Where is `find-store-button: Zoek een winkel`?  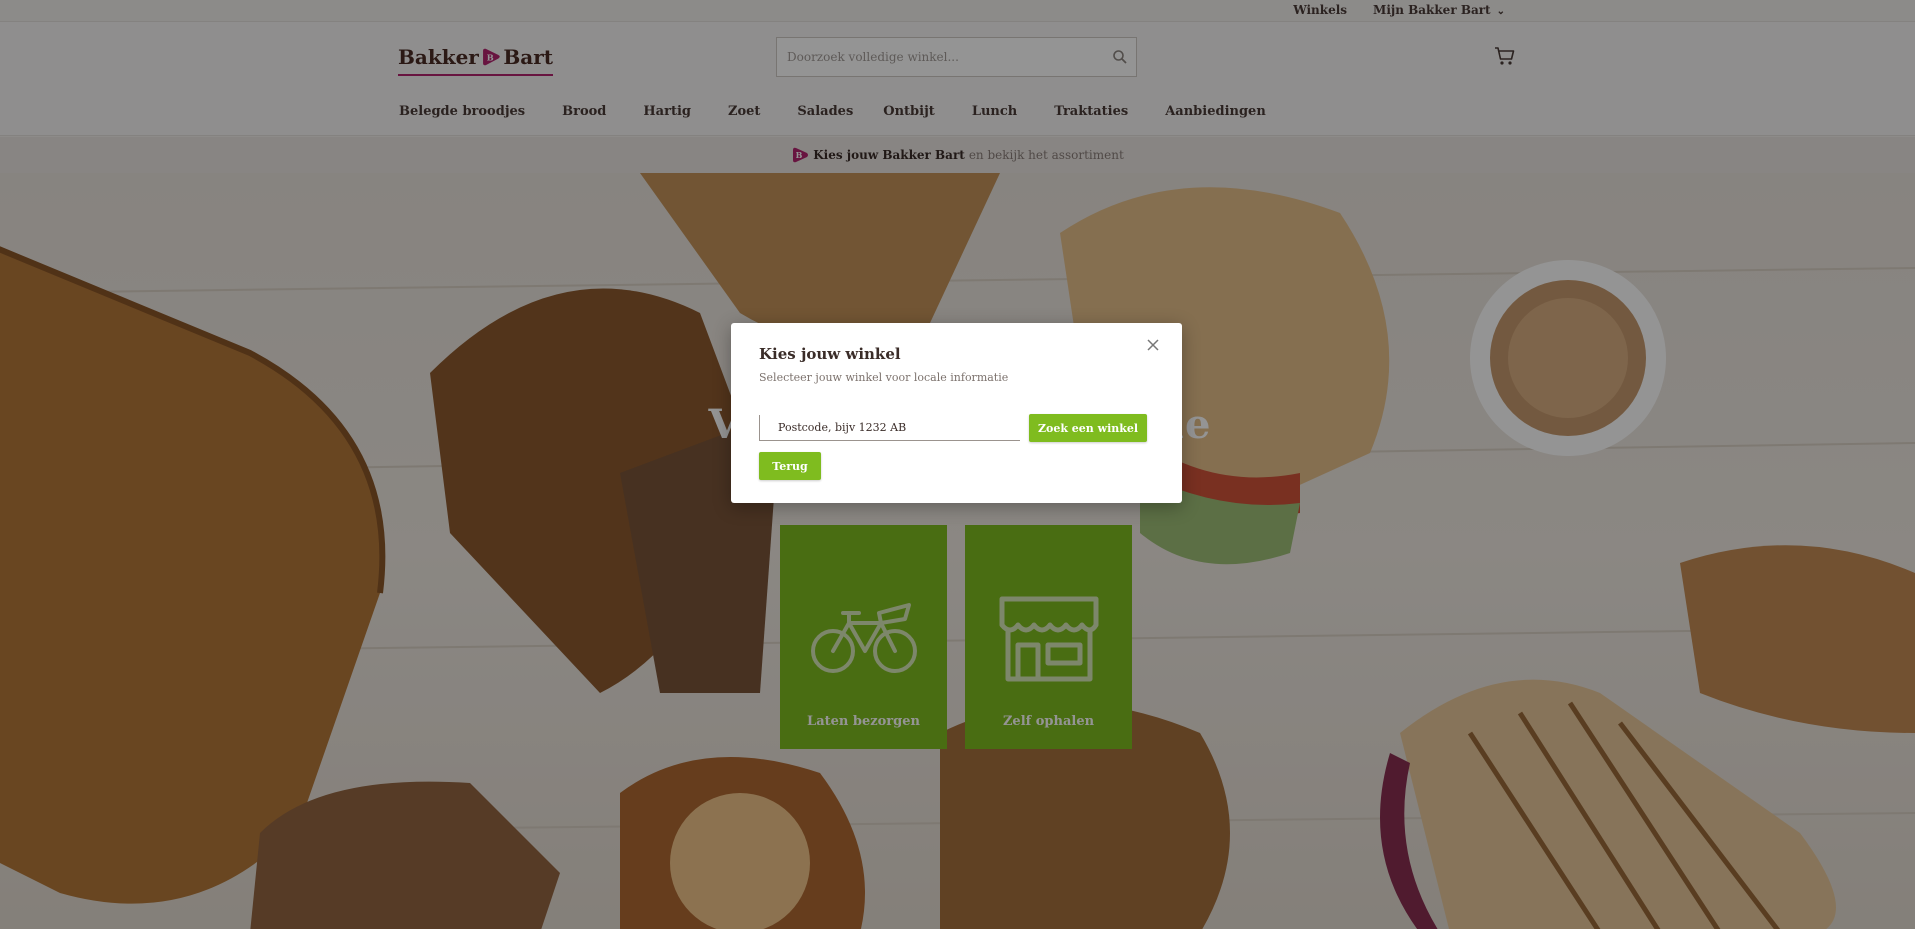
find-store-button: Zoek een winkel is located at coordinates (1088, 428).